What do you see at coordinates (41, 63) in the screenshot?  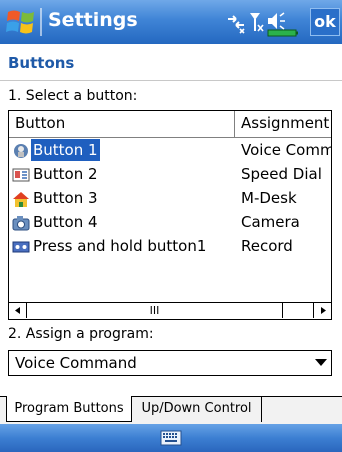 I see `page-title: Buttons` at bounding box center [41, 63].